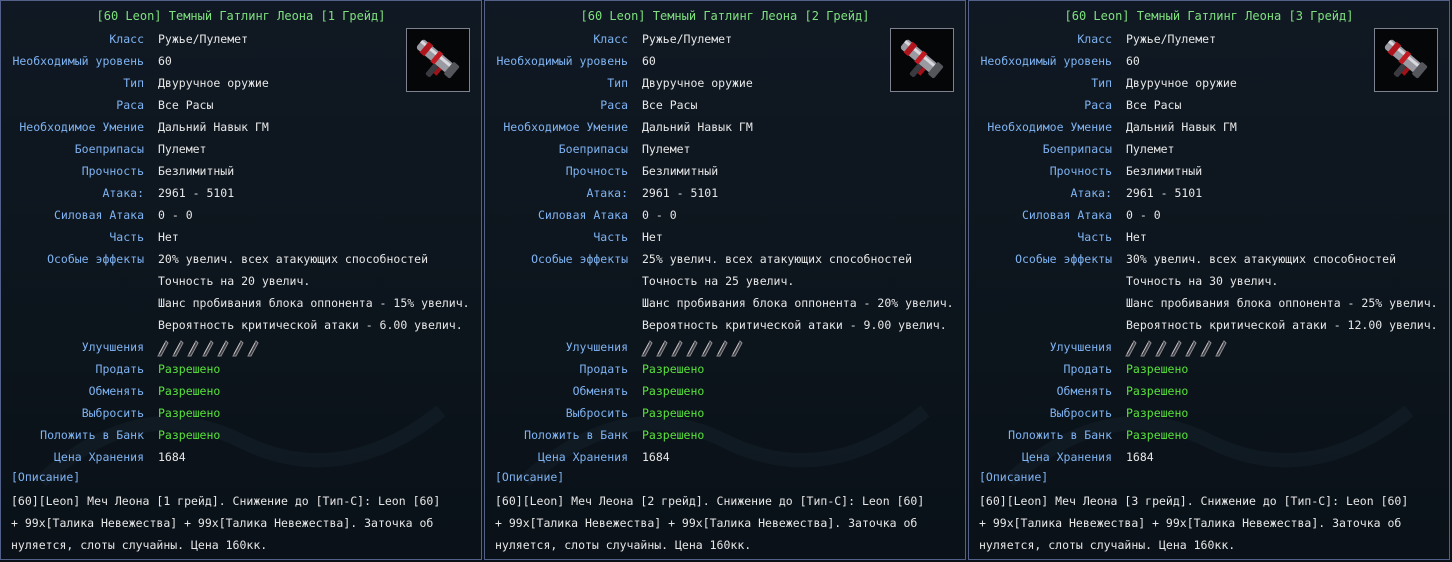 The width and height of the screenshot is (1452, 562). Describe the element at coordinates (234, 281) in the screenshot. I see `effect-line: Точность на 20 увелич.` at that location.